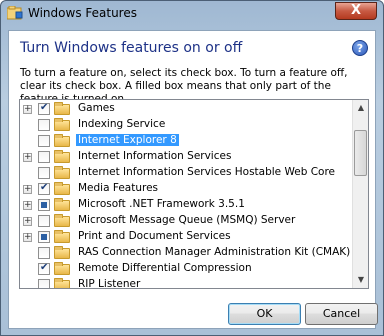 The image size is (384, 336). Describe the element at coordinates (186, 282) in the screenshot. I see `feature-row: RIP Listener` at that location.